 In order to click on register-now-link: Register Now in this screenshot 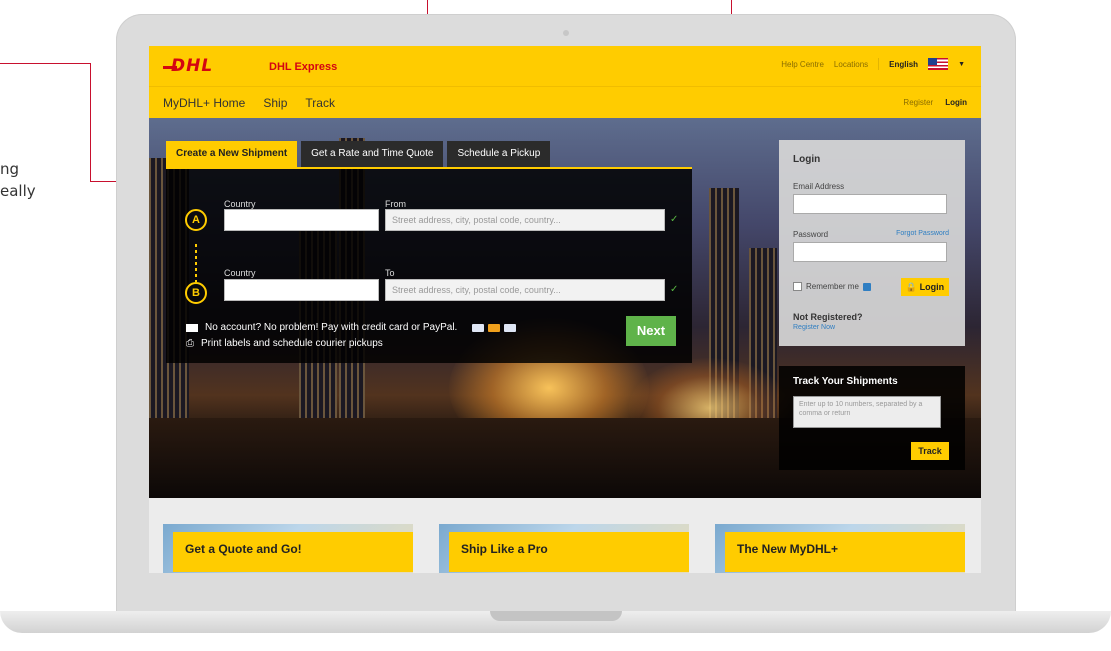, I will do `click(814, 327)`.